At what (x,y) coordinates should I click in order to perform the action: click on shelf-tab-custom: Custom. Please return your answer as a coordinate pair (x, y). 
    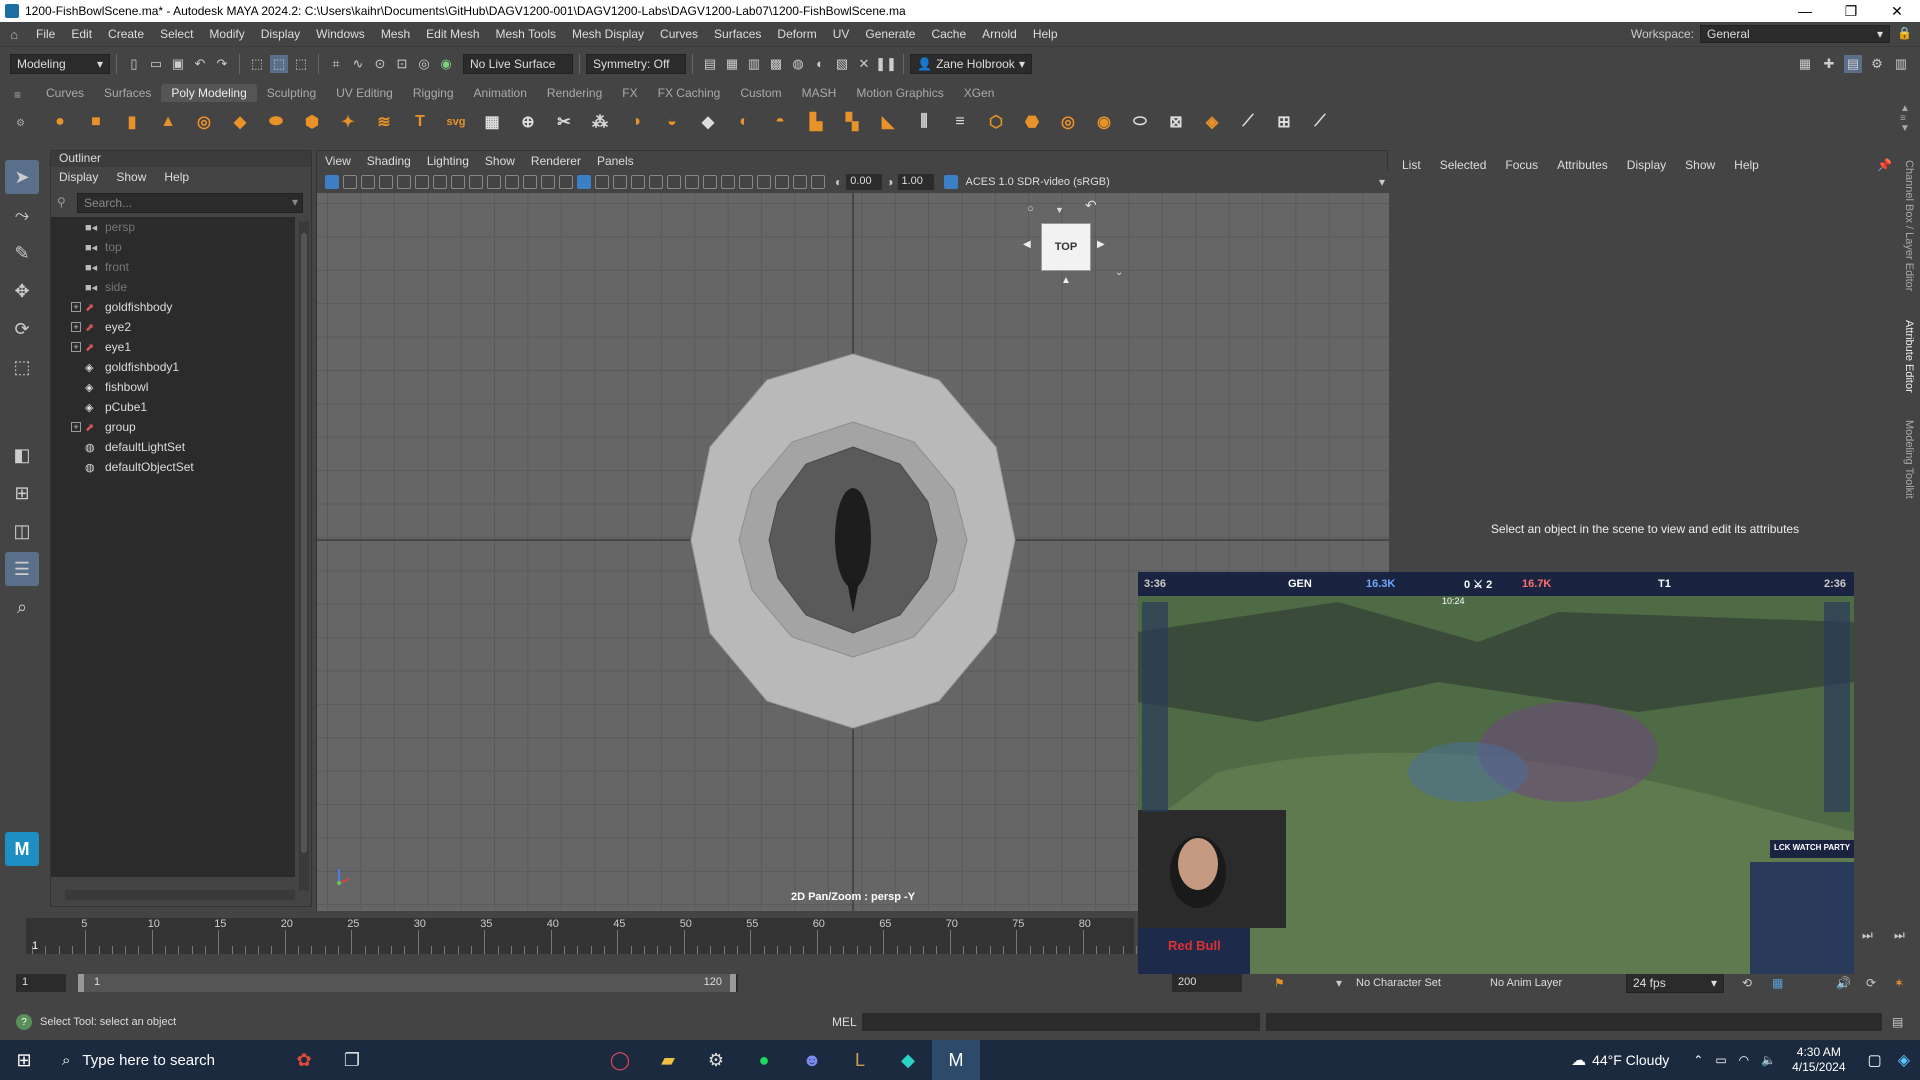
    Looking at the image, I should click on (760, 93).